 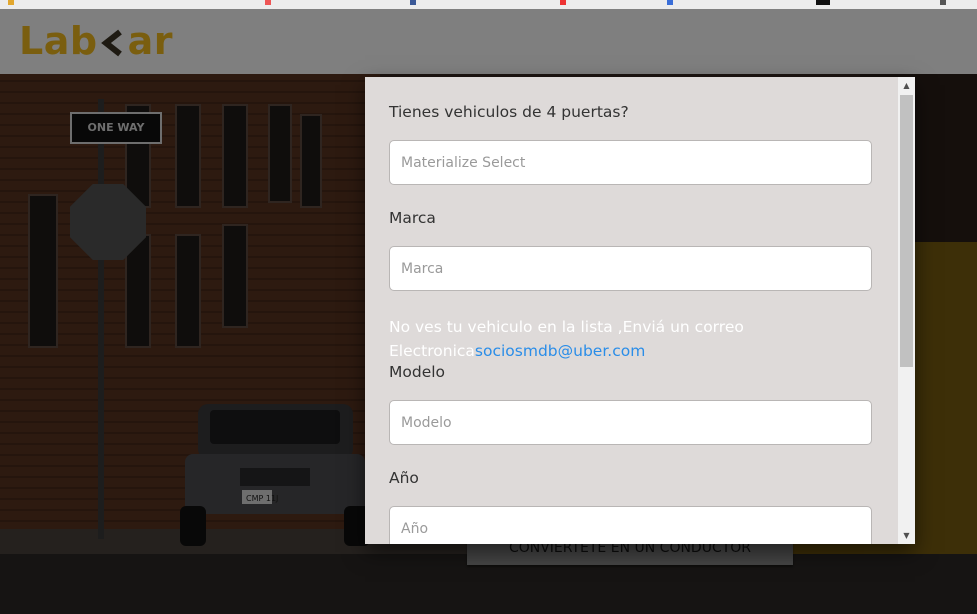 What do you see at coordinates (404, 478) in the screenshot?
I see `year-label: Año` at bounding box center [404, 478].